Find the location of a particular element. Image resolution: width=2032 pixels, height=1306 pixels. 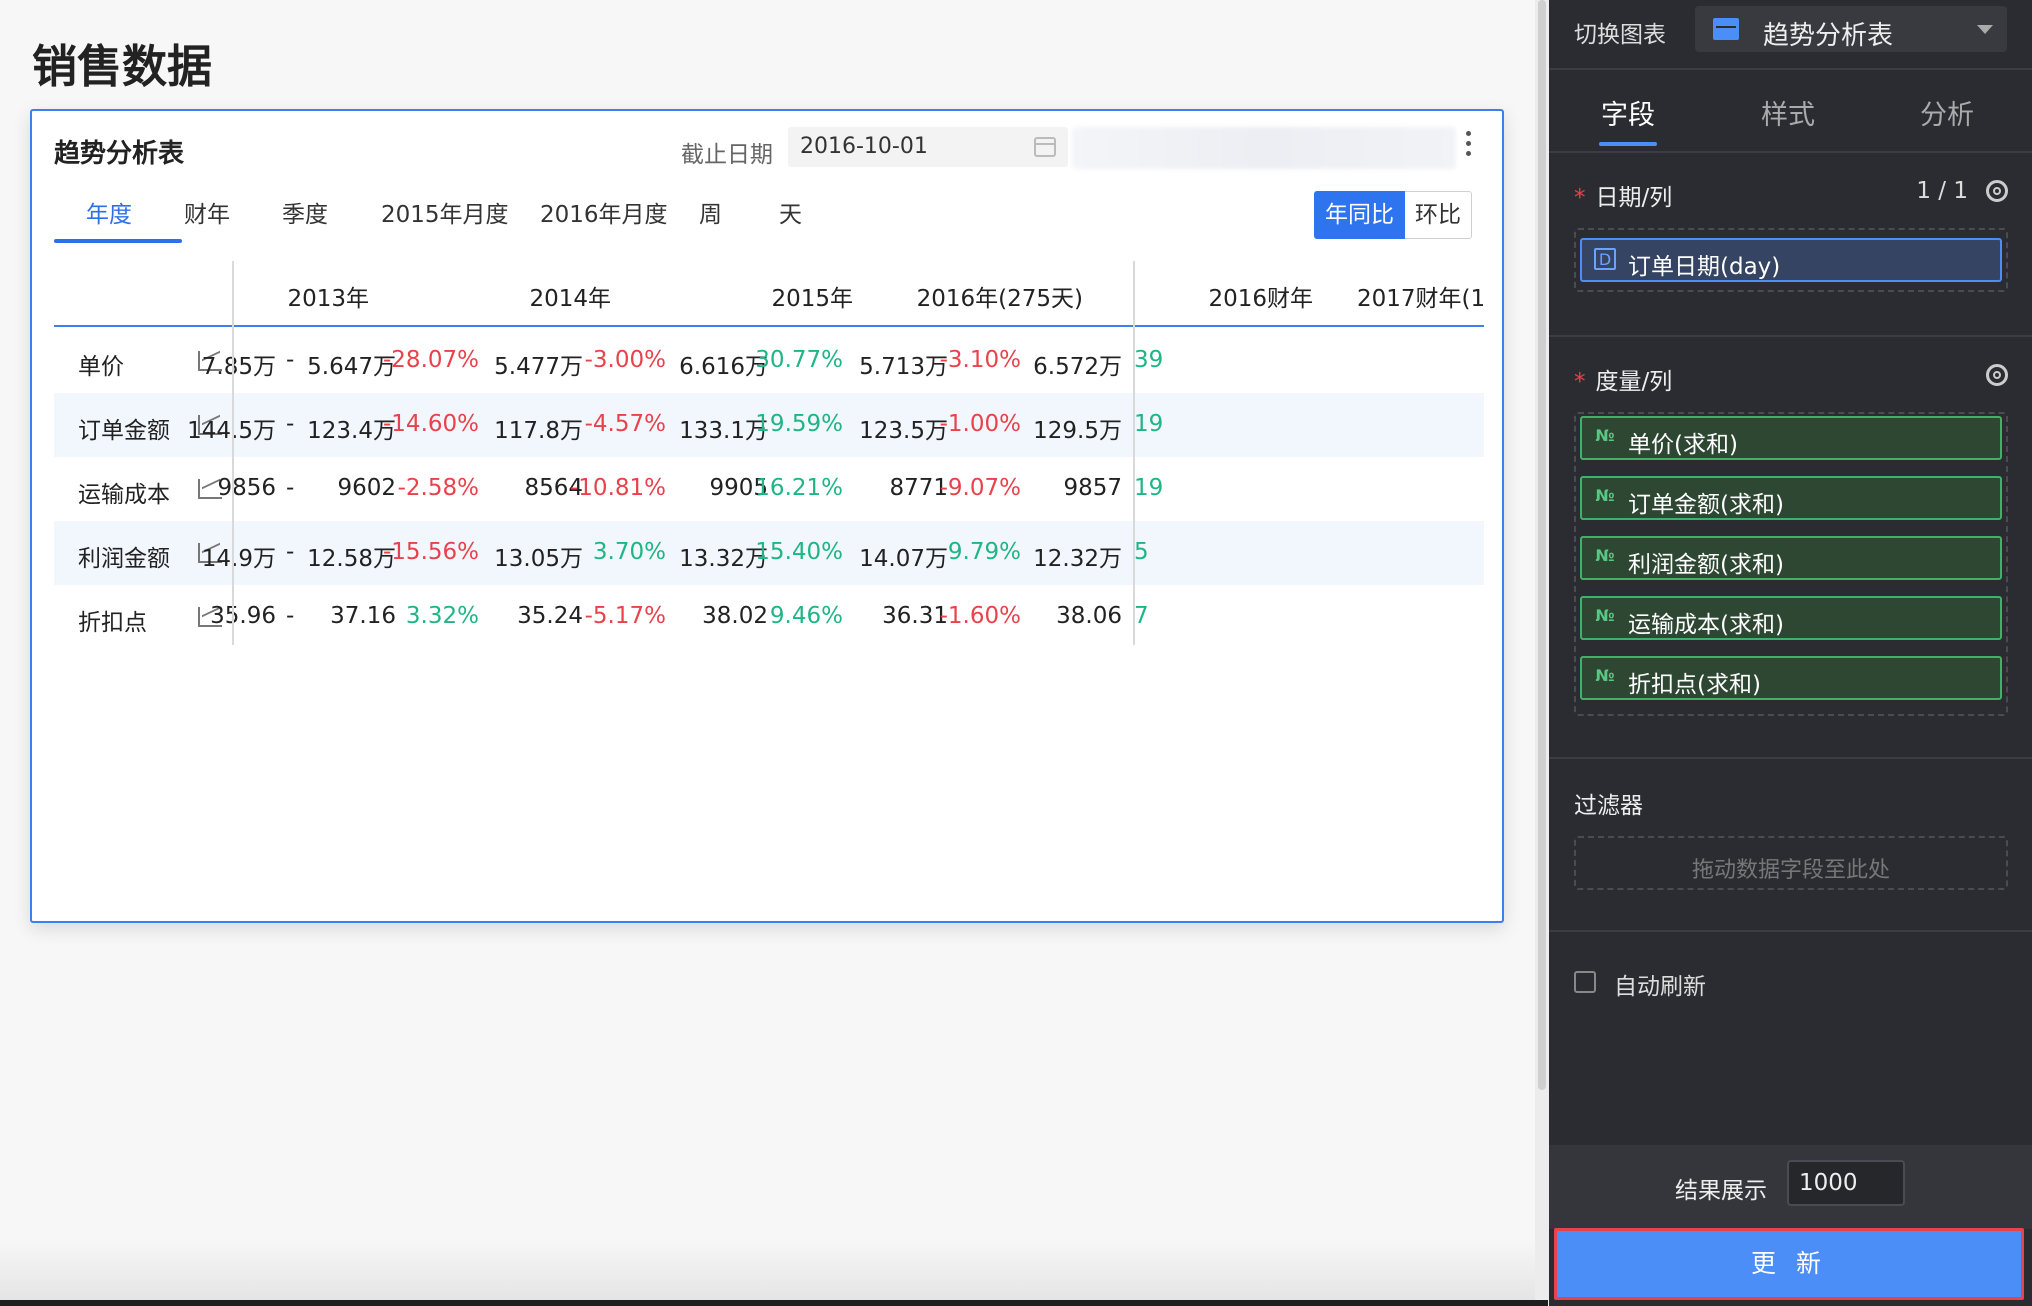

divider is located at coordinates (1790, 336).